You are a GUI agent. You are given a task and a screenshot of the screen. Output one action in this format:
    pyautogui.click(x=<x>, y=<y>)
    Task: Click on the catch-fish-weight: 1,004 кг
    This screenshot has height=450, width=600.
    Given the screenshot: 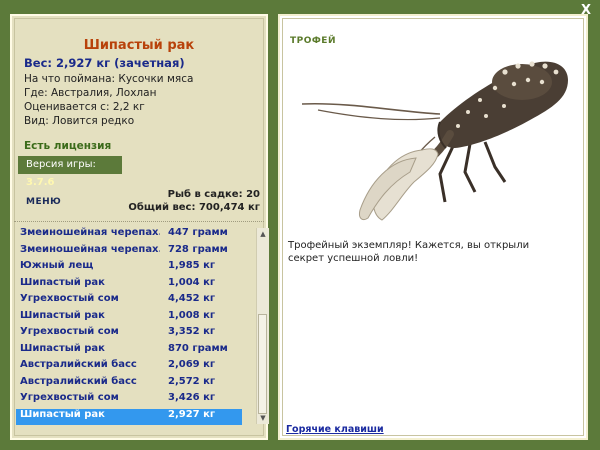 What is the action you would take?
    pyautogui.click(x=192, y=282)
    